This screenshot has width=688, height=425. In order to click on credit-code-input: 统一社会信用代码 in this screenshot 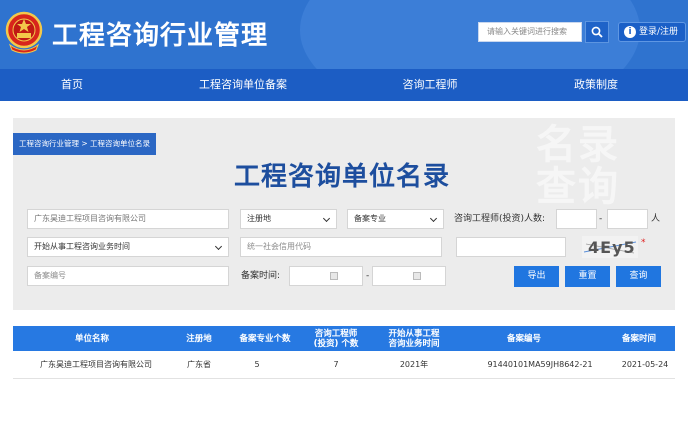, I will do `click(341, 247)`.